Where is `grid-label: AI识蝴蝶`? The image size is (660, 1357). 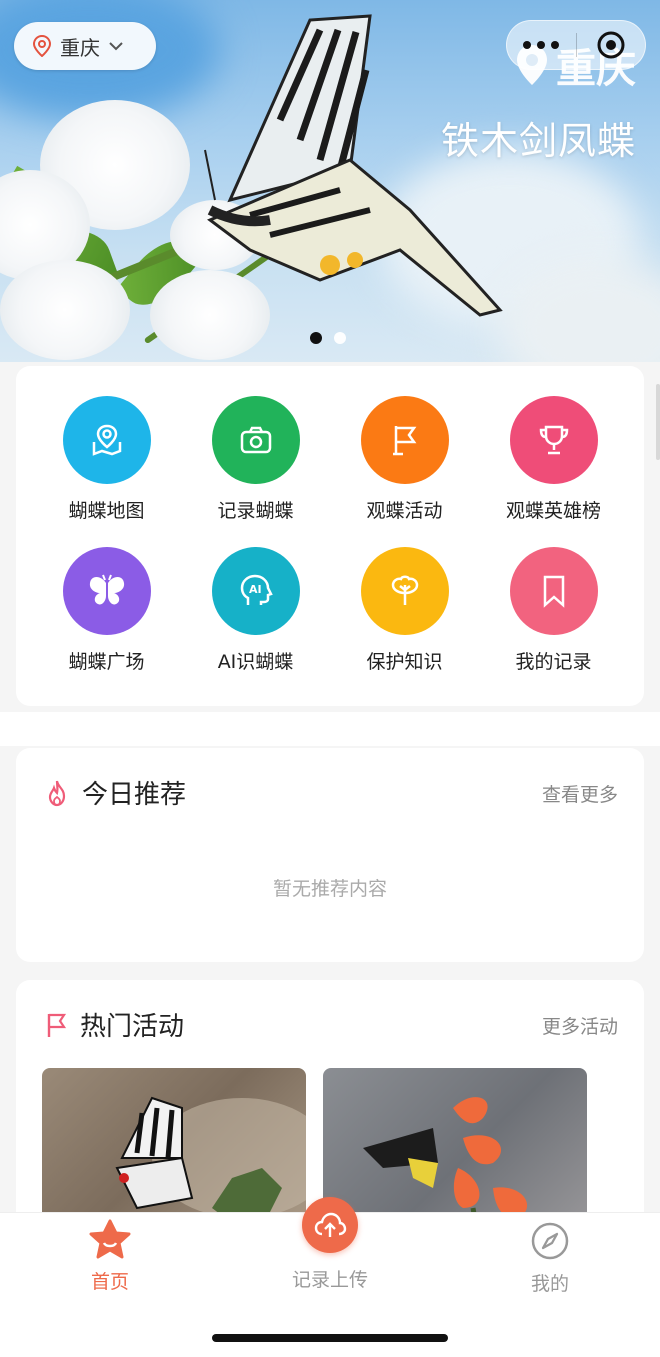
grid-label: AI识蝴蝶 is located at coordinates (255, 662).